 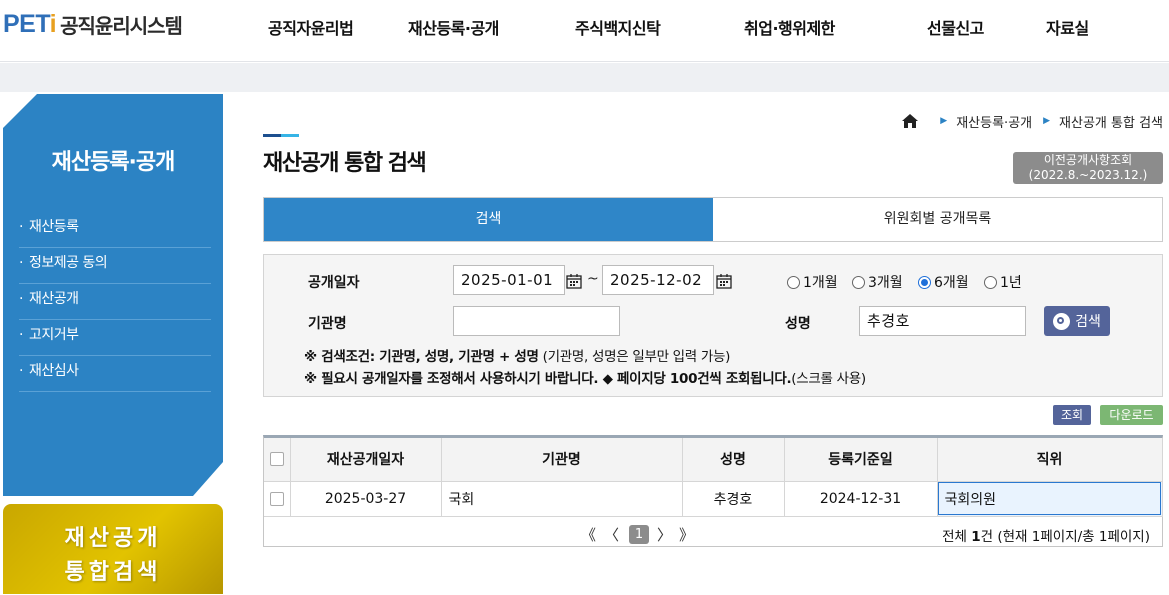 What do you see at coordinates (115, 266) in the screenshot?
I see `sidebar-item-info-consent: 정보제공 동의` at bounding box center [115, 266].